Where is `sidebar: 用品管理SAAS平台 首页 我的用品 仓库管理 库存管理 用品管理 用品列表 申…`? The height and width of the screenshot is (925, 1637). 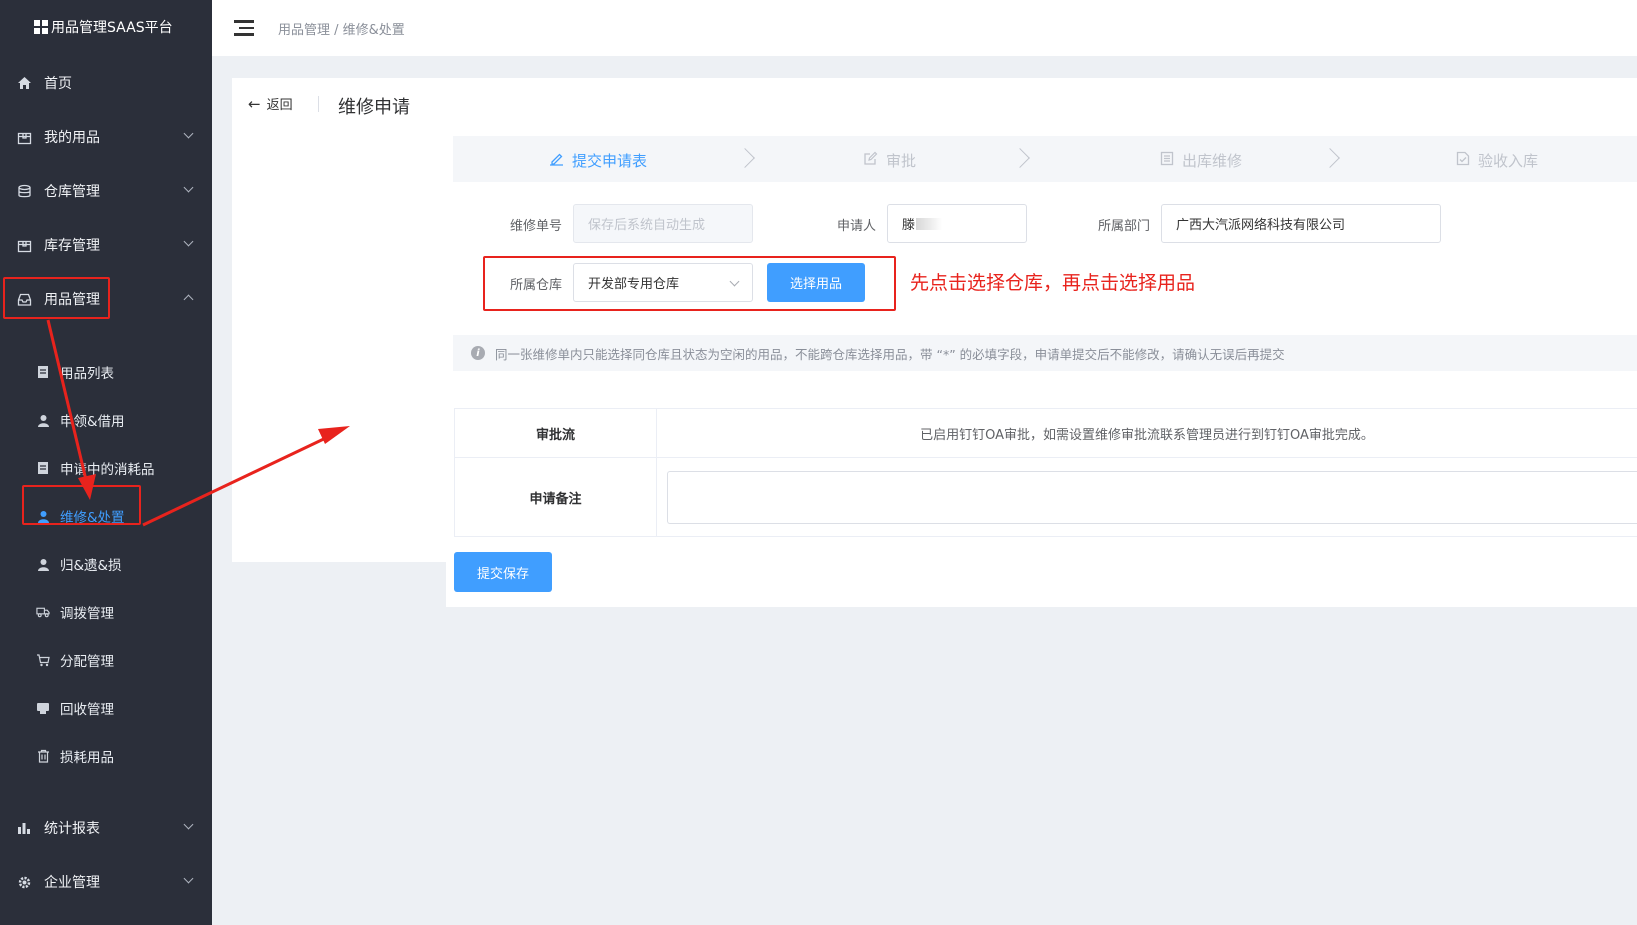
sidebar: 用品管理SAAS平台 首页 我的用品 仓库管理 库存管理 用品管理 用品列表 申… is located at coordinates (106, 462).